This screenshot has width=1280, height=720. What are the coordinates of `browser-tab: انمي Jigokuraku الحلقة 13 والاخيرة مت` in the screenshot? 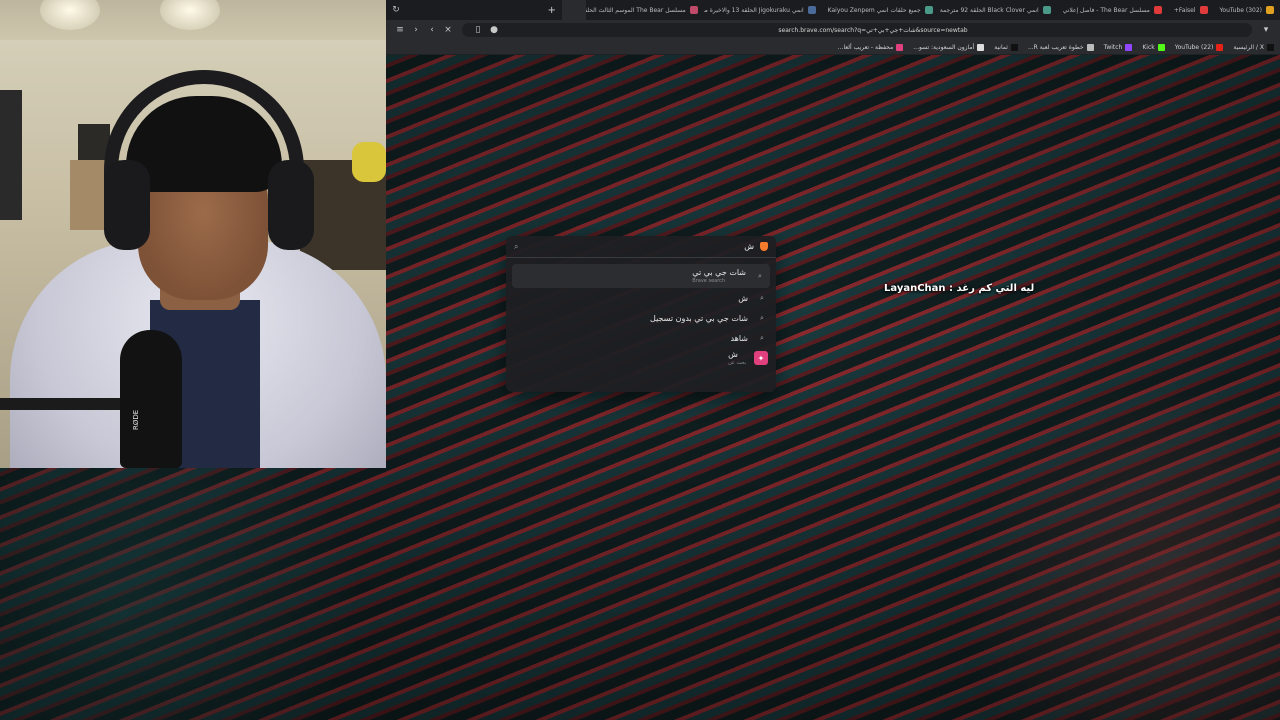 It's located at (763, 10).